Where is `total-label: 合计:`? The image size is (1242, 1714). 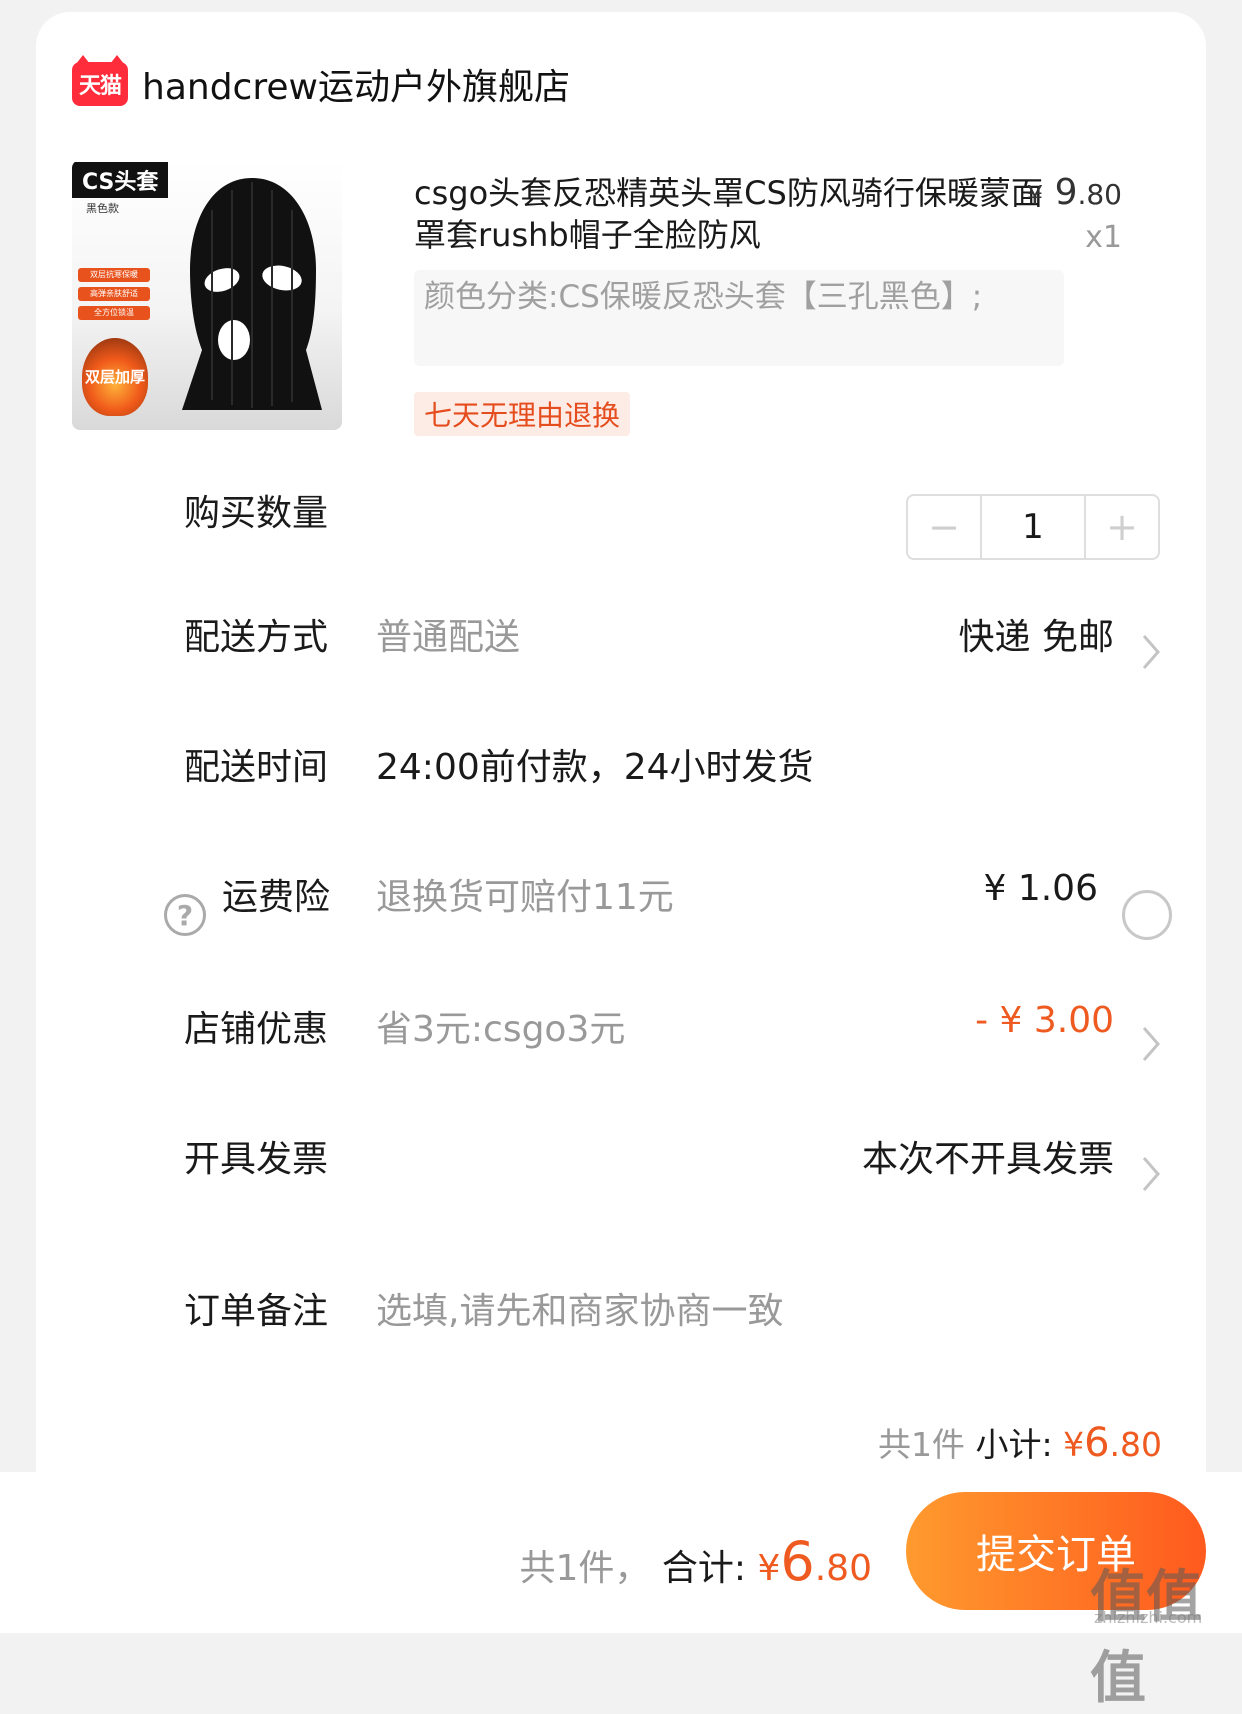 total-label: 合计: is located at coordinates (704, 1568).